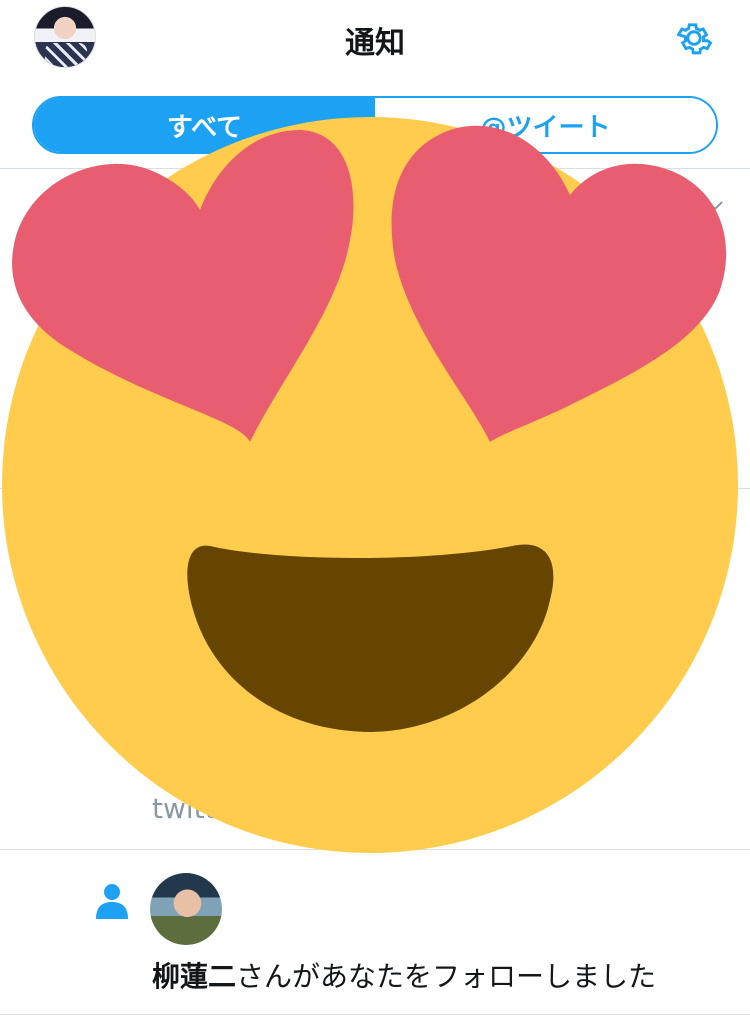 This screenshot has width=750, height=1027. I want to click on gear-icon, so click(694, 38).